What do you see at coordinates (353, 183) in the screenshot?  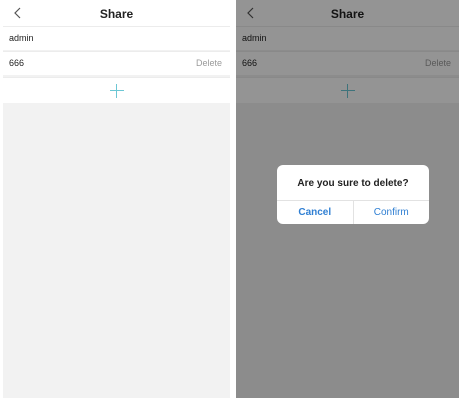 I see `dialog-message: Are you sure to delete?` at bounding box center [353, 183].